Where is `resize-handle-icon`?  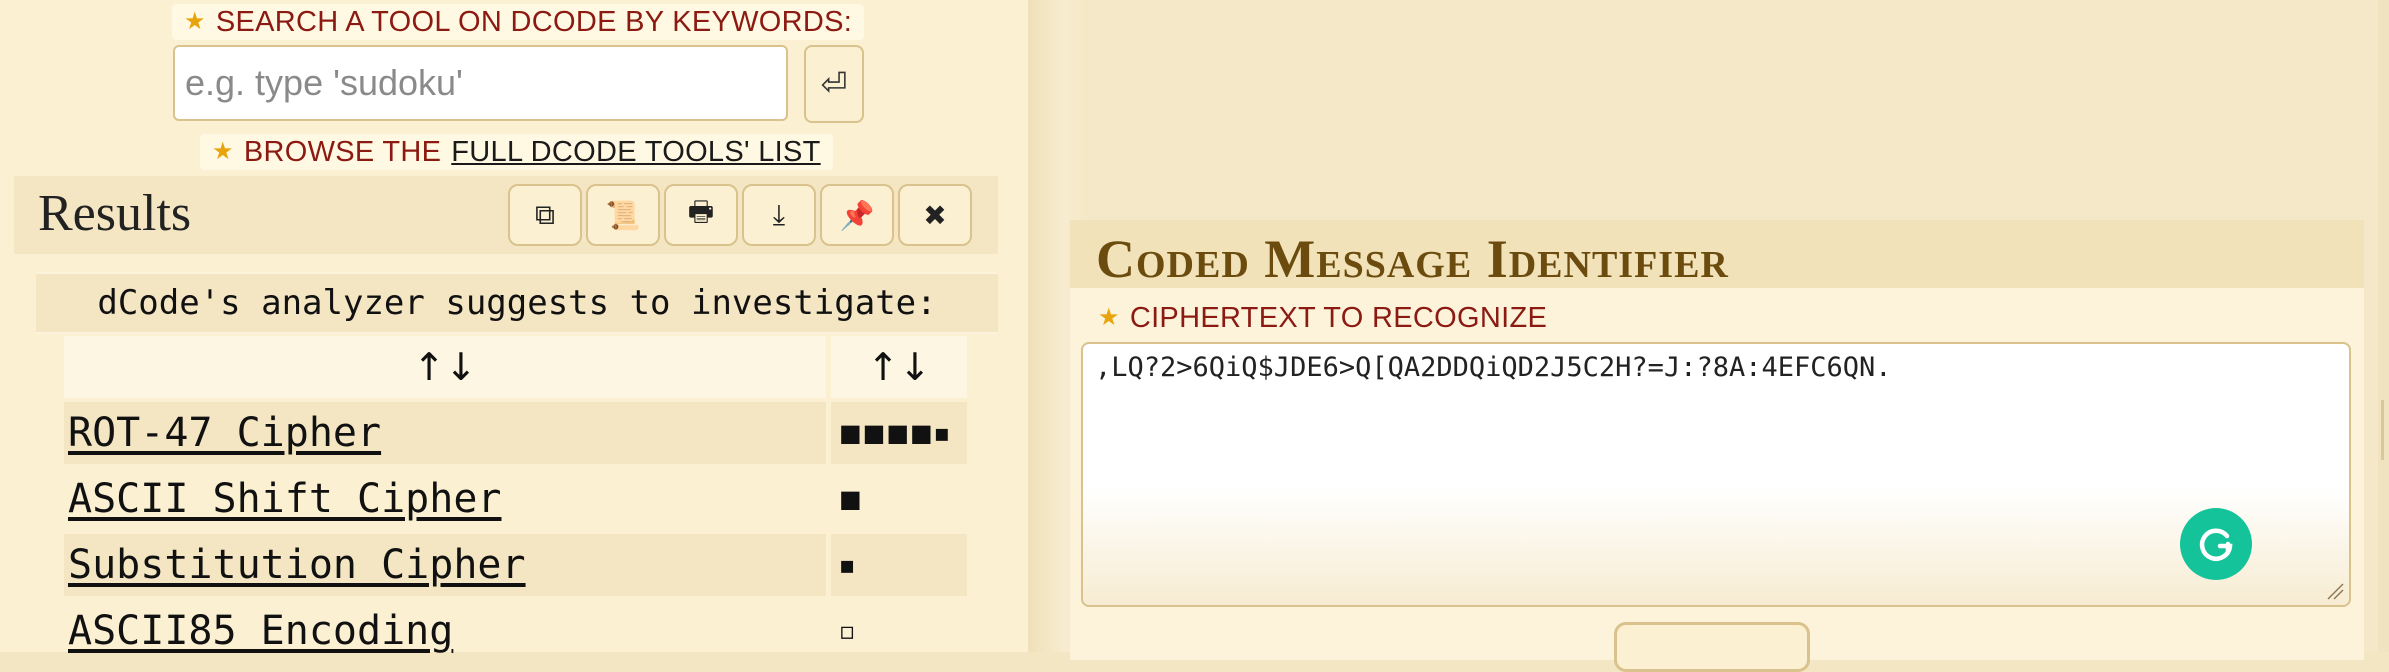 resize-handle-icon is located at coordinates (2334, 590).